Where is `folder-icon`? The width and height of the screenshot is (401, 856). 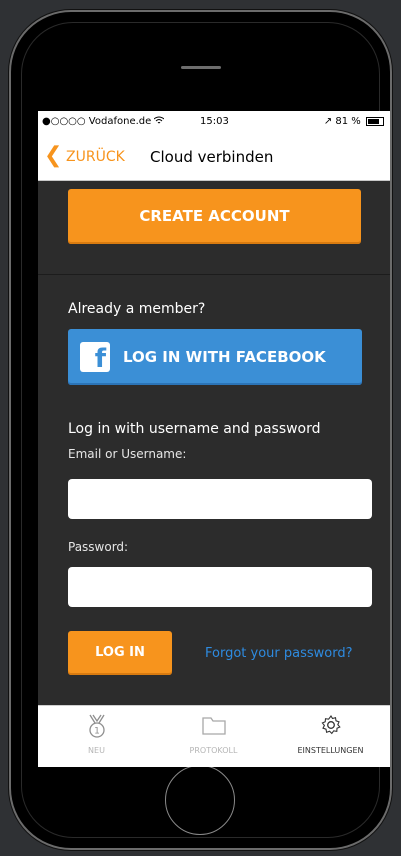 folder-icon is located at coordinates (213, 726).